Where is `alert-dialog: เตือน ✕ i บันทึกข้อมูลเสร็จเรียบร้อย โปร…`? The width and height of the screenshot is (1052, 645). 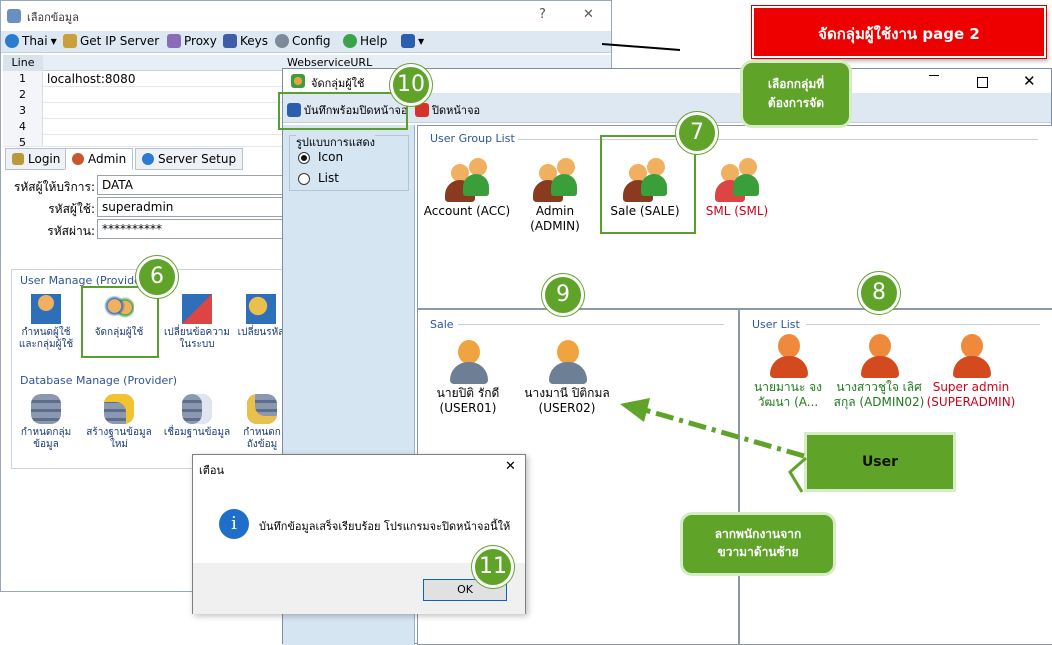 alert-dialog: เตือน ✕ i บันทึกข้อมูลเสร็จเรียบร้อย โปร… is located at coordinates (359, 534).